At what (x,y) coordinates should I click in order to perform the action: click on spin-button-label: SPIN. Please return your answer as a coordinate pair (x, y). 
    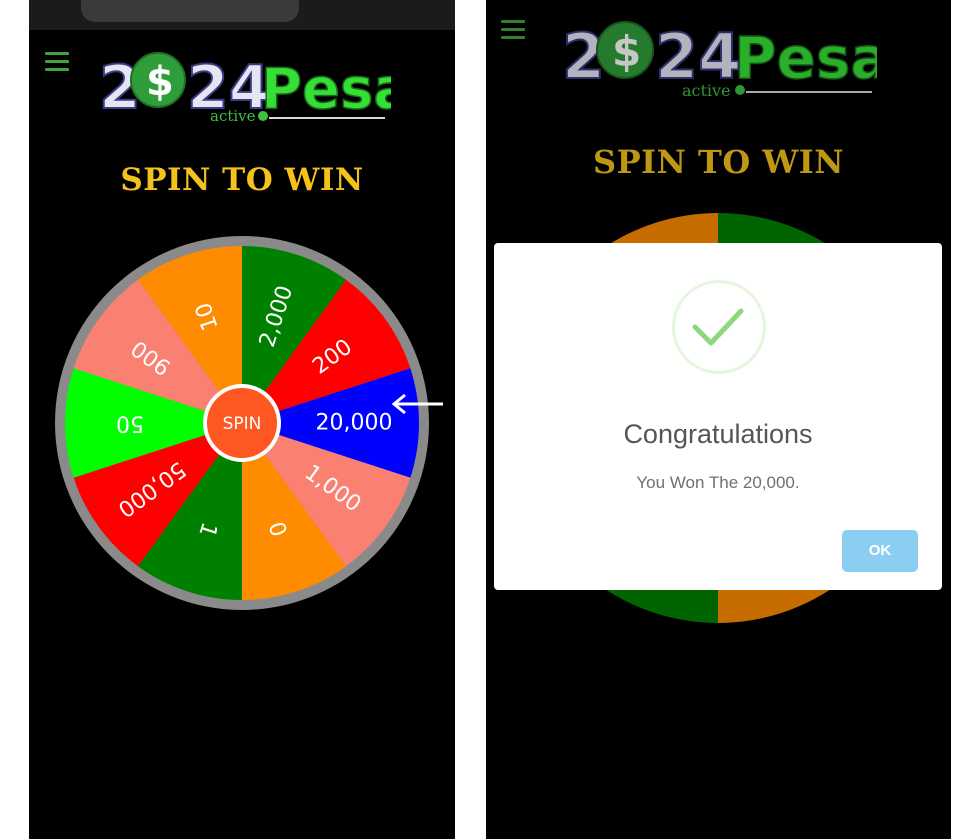
    Looking at the image, I should click on (242, 424).